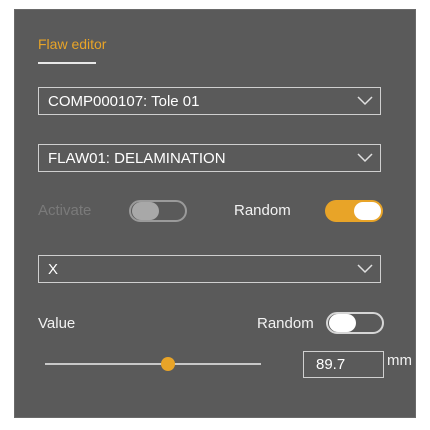 Image resolution: width=430 pixels, height=430 pixels. I want to click on flaw-select: FLAW01: DELAMINATION, so click(209, 158).